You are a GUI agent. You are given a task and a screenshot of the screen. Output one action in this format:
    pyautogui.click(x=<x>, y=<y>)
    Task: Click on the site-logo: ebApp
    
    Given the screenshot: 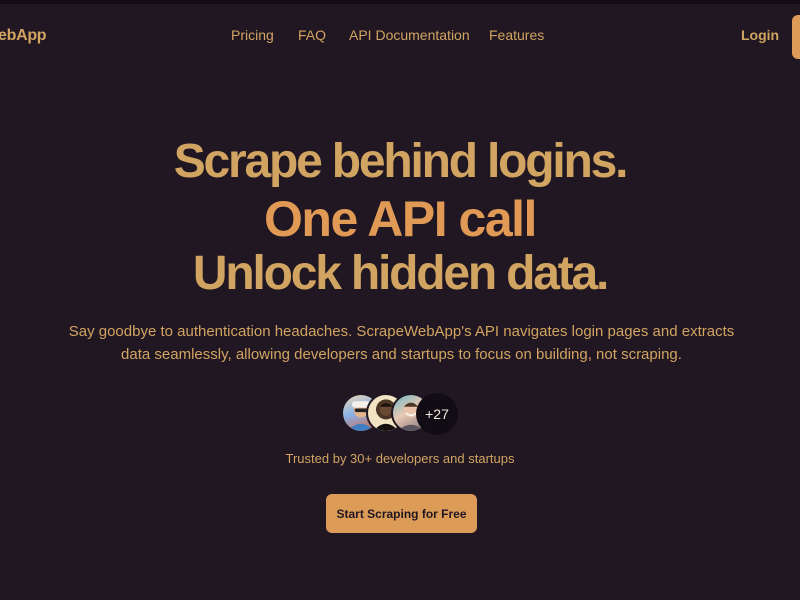 What is the action you would take?
    pyautogui.click(x=23, y=36)
    